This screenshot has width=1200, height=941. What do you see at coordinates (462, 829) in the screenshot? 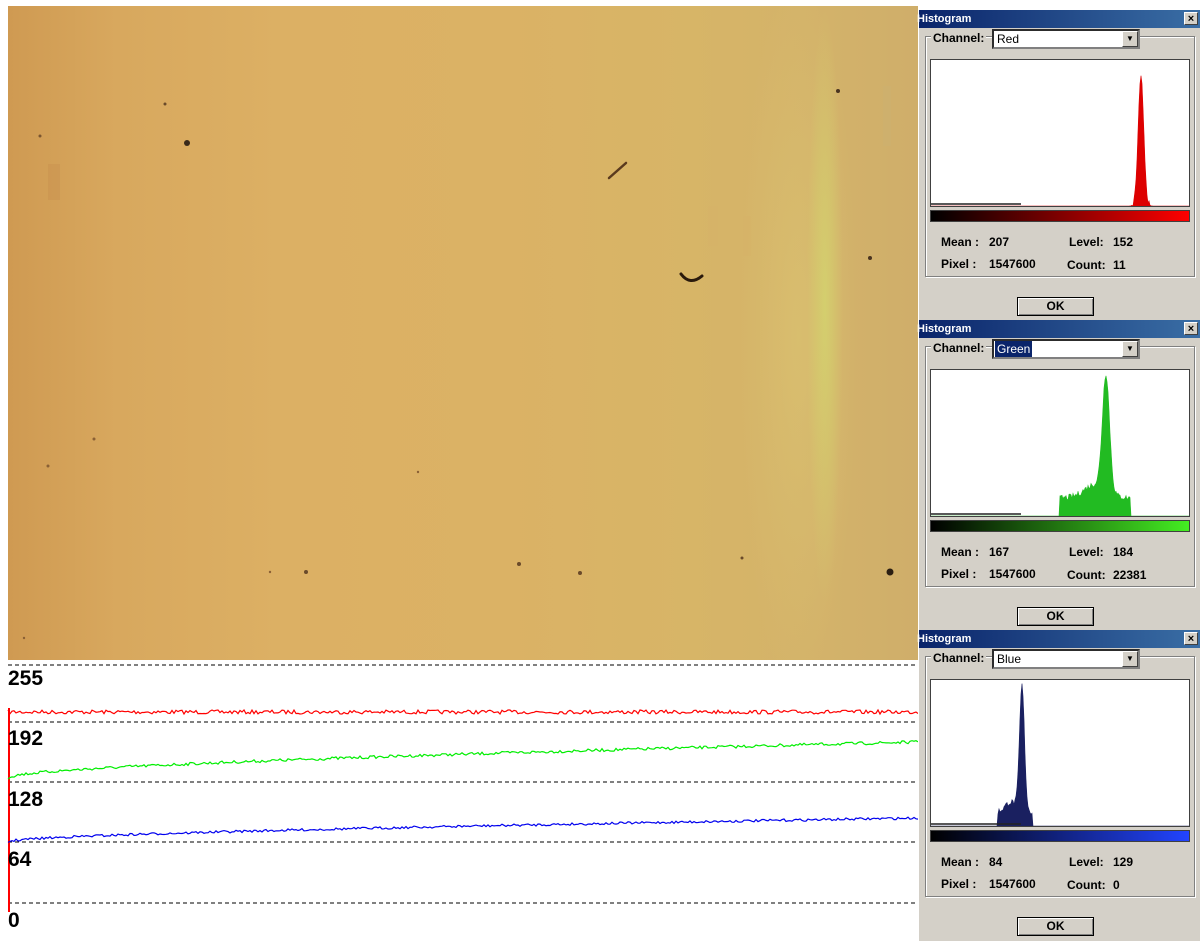
I see `blue-profile-line` at bounding box center [462, 829].